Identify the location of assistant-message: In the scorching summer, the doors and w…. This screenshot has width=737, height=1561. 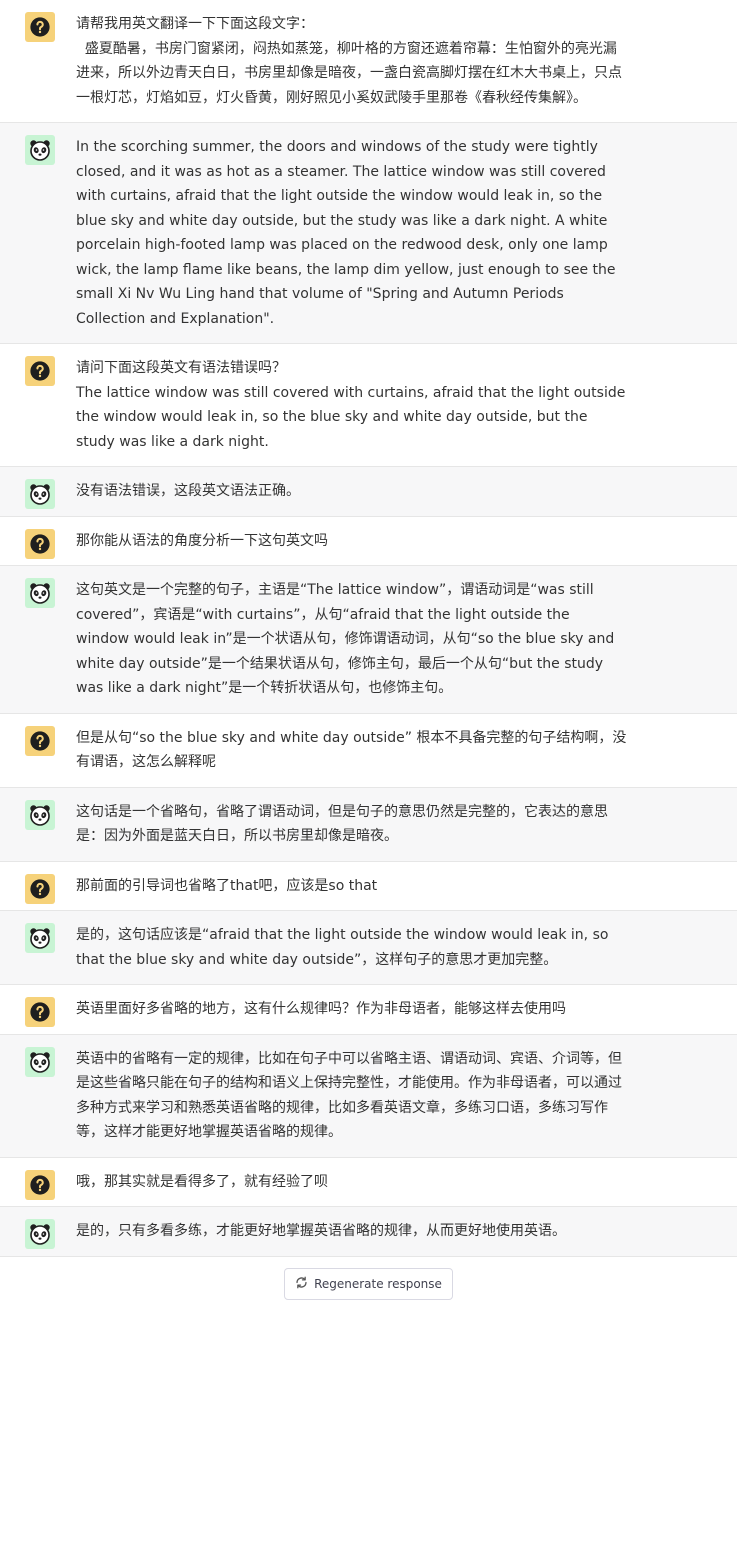
(368, 233).